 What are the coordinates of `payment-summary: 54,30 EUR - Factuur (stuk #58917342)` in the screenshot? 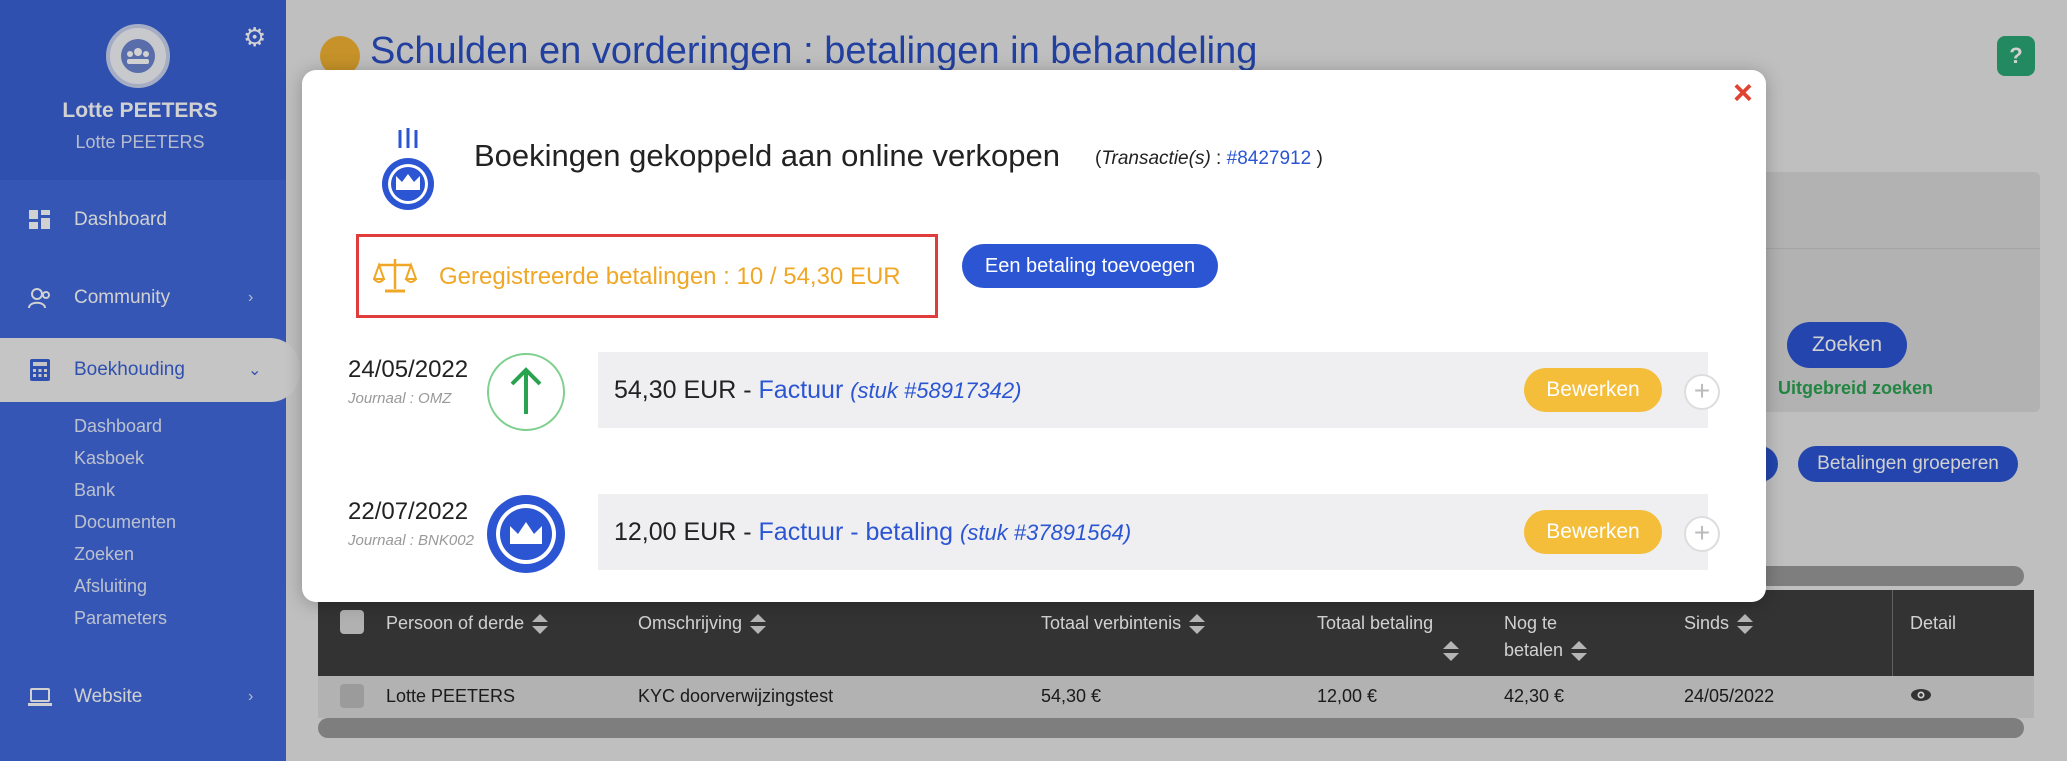 It's located at (817, 390).